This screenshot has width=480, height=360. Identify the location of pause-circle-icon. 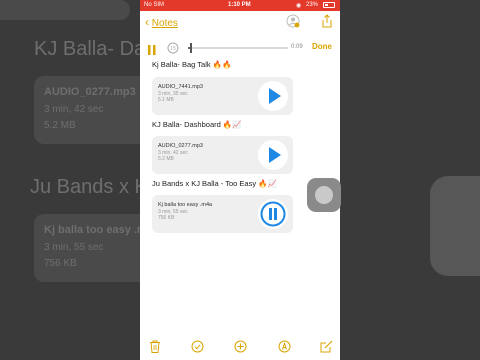
(273, 214).